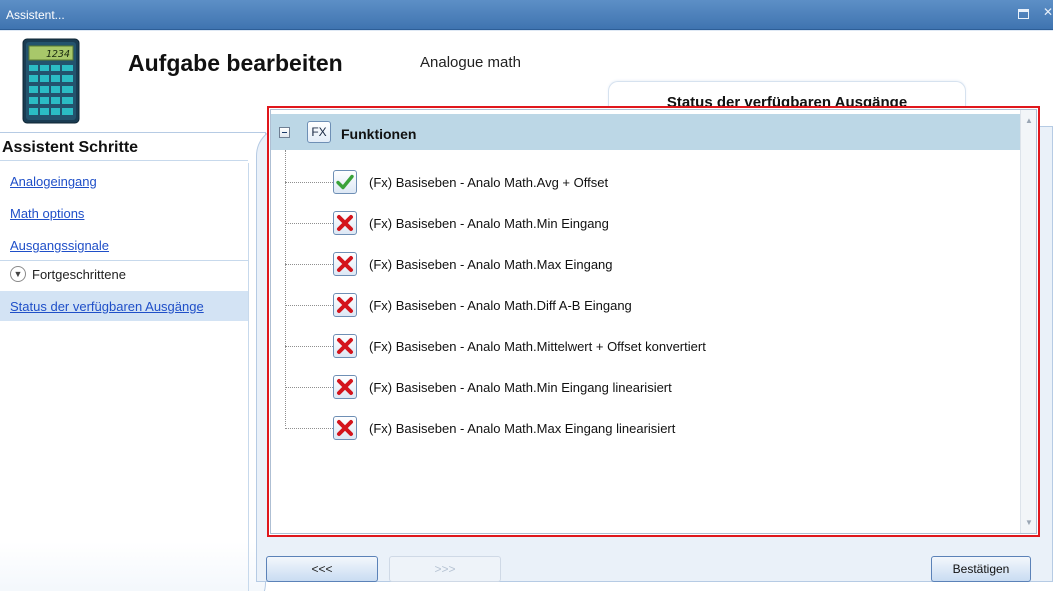 This screenshot has width=1053, height=591. Describe the element at coordinates (235, 63) in the screenshot. I see `page-title: Aufgabe bearbeiten` at that location.